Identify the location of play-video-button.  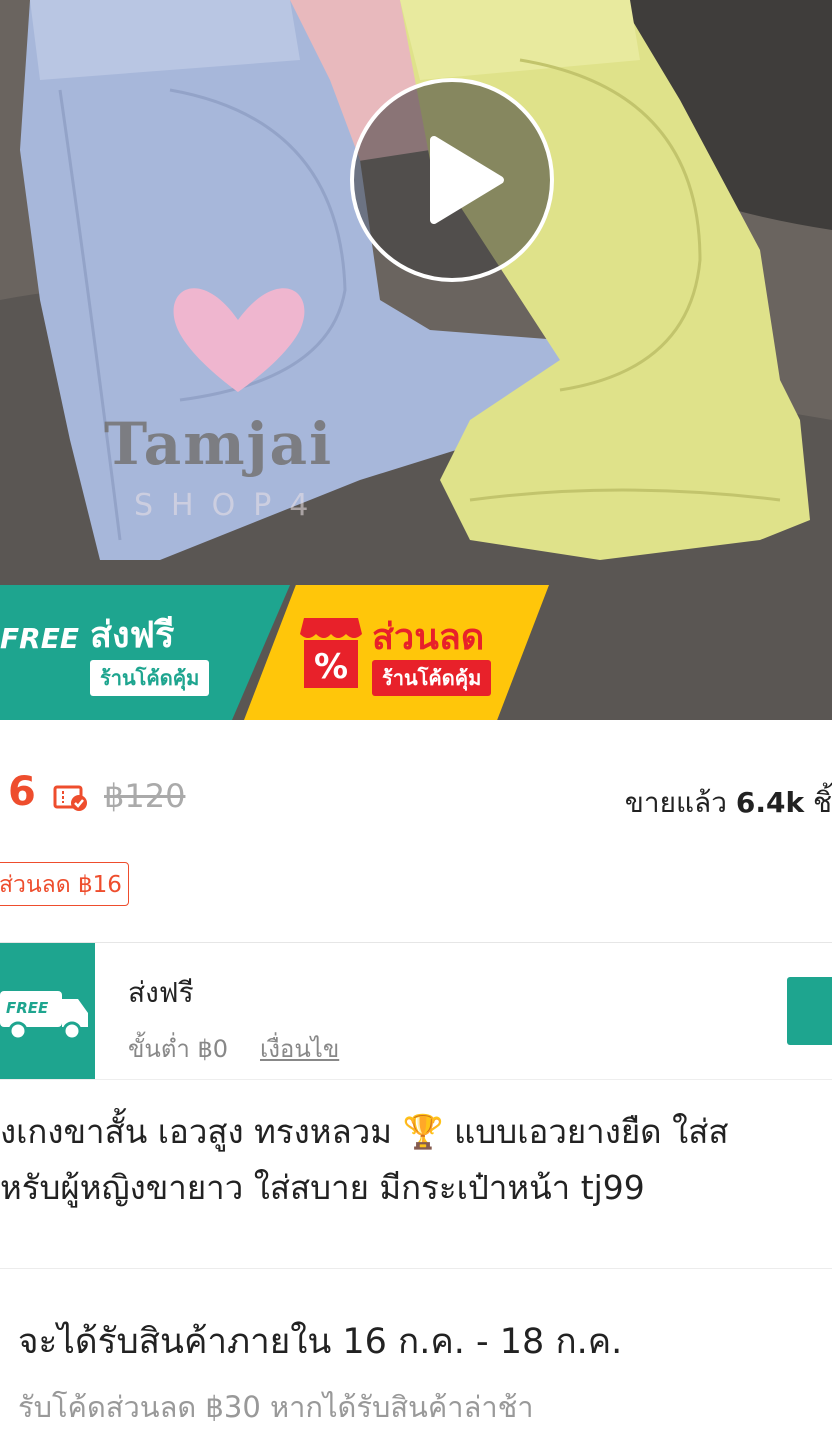
(452, 180).